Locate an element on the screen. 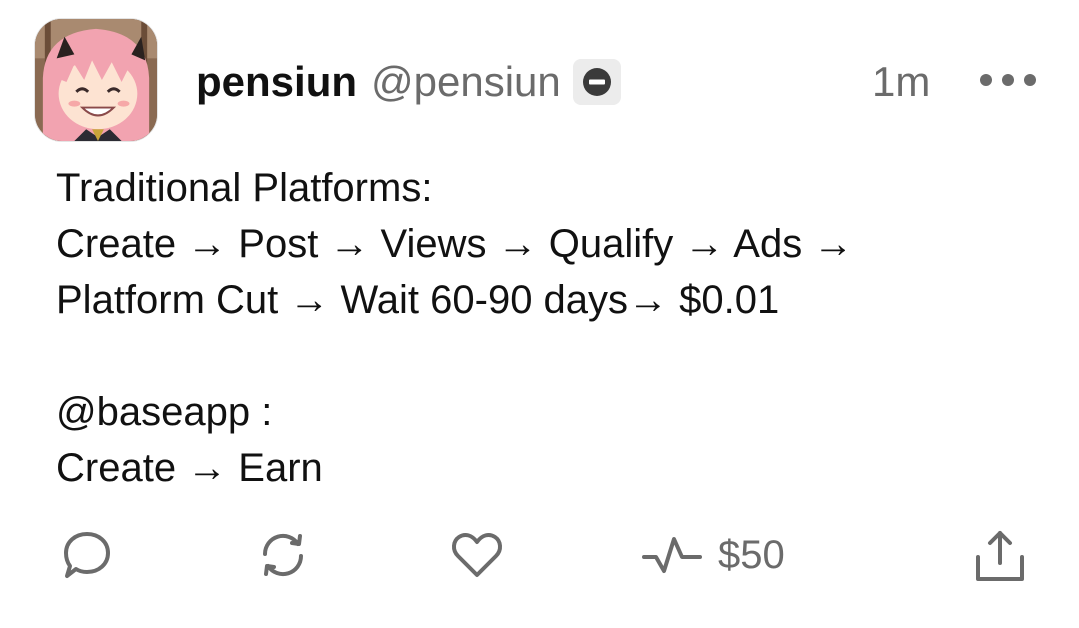 The image size is (1079, 628). post-line-blank is located at coordinates (551, 356).